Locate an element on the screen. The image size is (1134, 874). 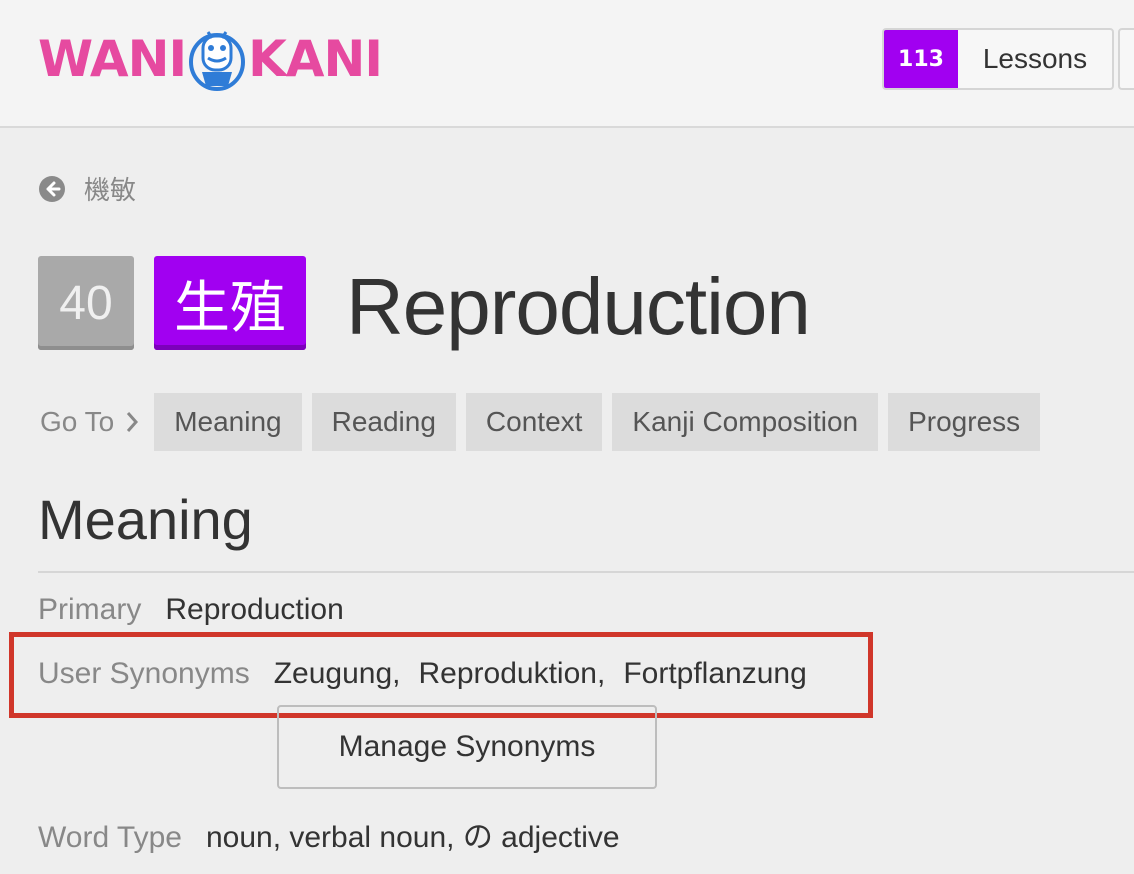
top-navigation-bar: WANI KANI 113 Lessons is located at coordinates (567, 64).